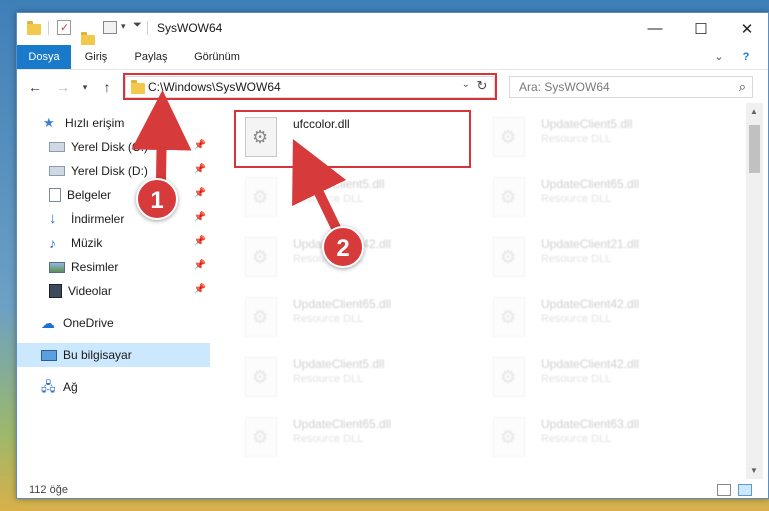  What do you see at coordinates (343, 247) in the screenshot?
I see `step-2-badge: 2` at bounding box center [343, 247].